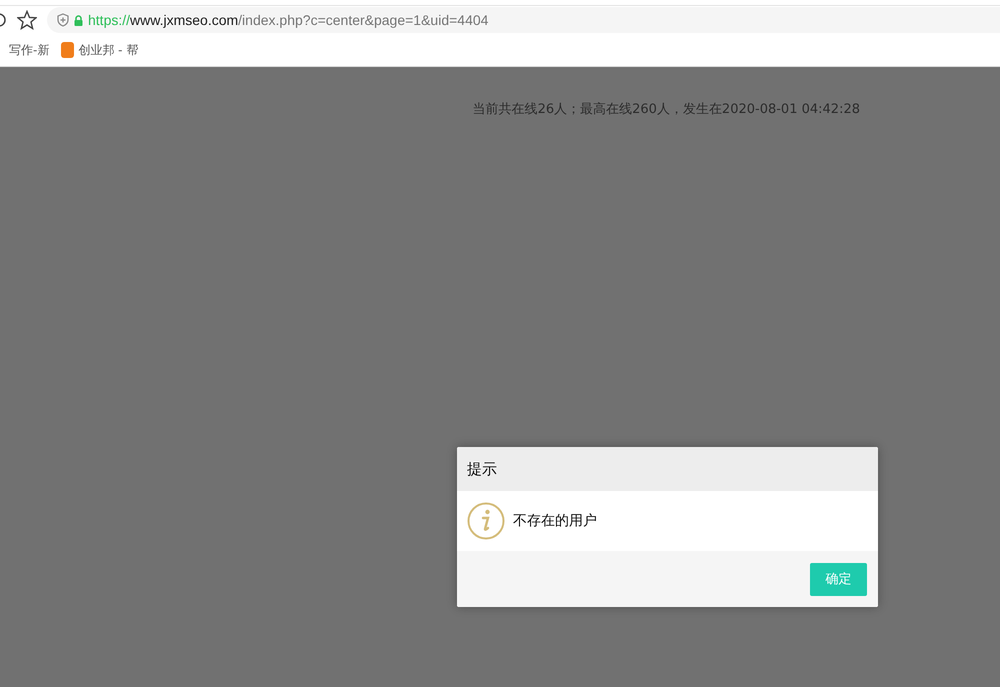 The width and height of the screenshot is (1000, 687). Describe the element at coordinates (486, 521) in the screenshot. I see `info-icon` at that location.